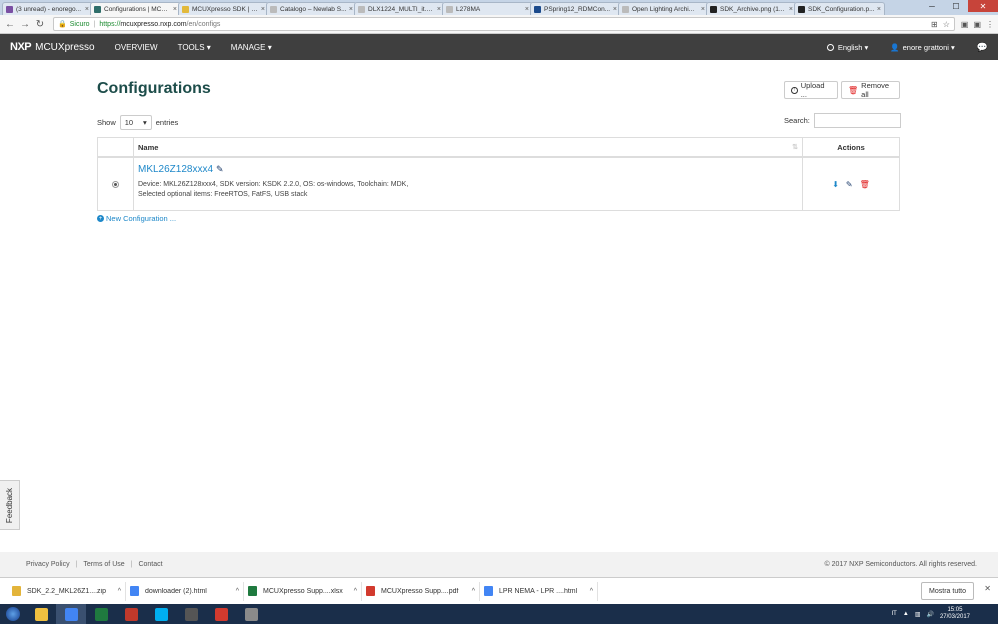 The width and height of the screenshot is (998, 624). I want to click on download-filename: MCUXpresso Supp....pdf, so click(420, 591).